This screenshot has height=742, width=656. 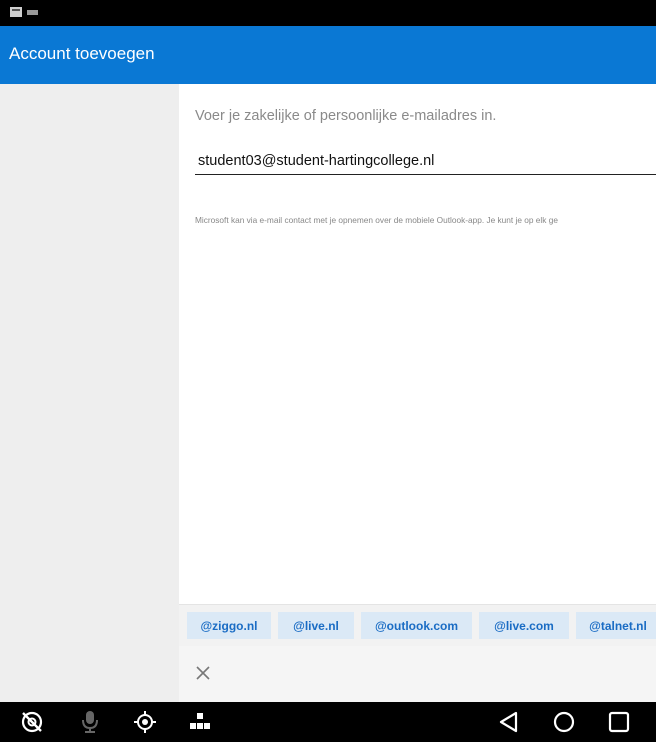 I want to click on location-target-icon, so click(x=145, y=722).